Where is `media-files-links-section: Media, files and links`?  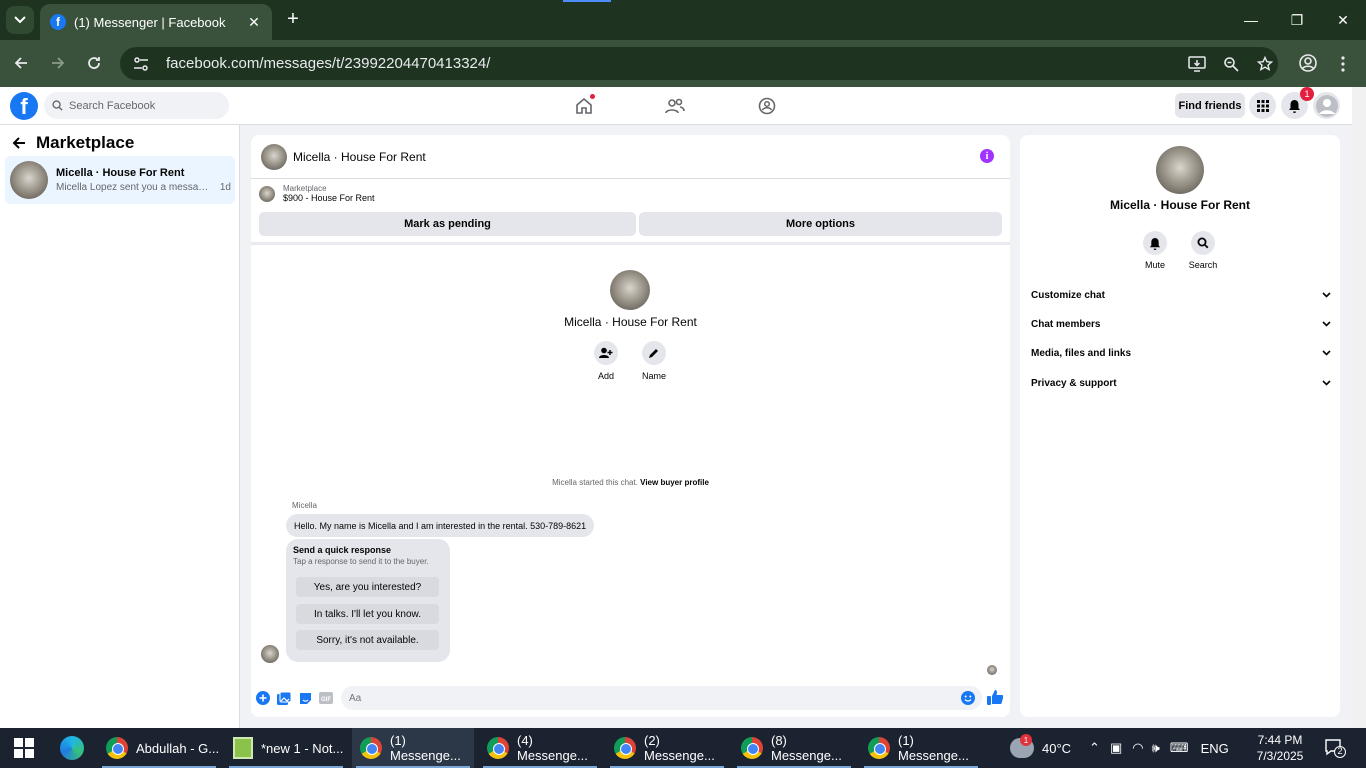
media-files-links-section: Media, files and links is located at coordinates (1181, 353).